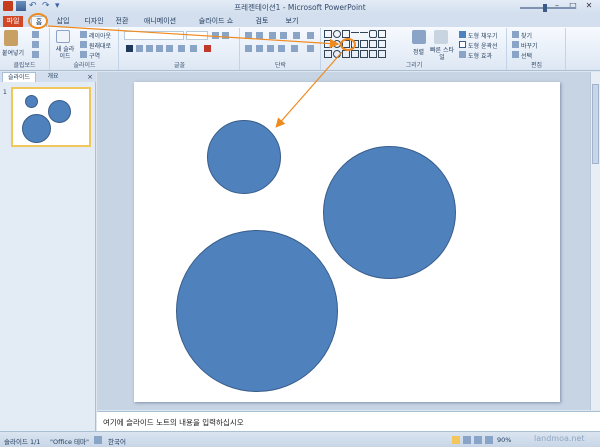 The width and height of the screenshot is (600, 447). What do you see at coordinates (257, 311) in the screenshot?
I see `large-circle-shape` at bounding box center [257, 311].